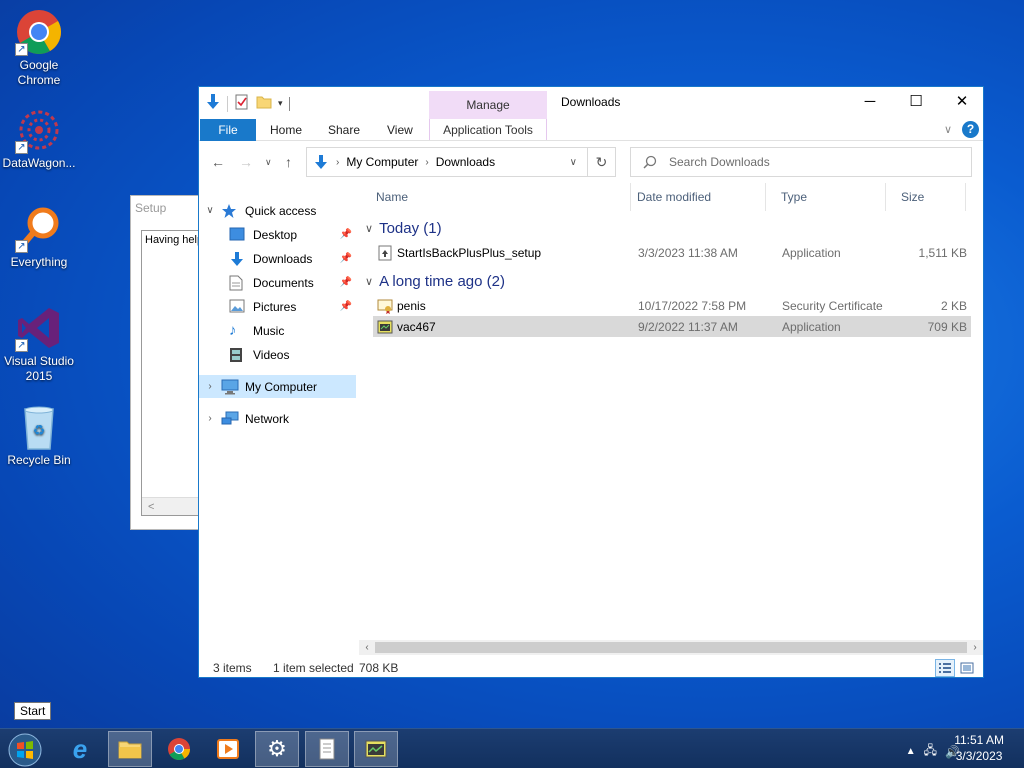  Describe the element at coordinates (39, 80) in the screenshot. I see `desktop-icon-label: Chrome` at that location.